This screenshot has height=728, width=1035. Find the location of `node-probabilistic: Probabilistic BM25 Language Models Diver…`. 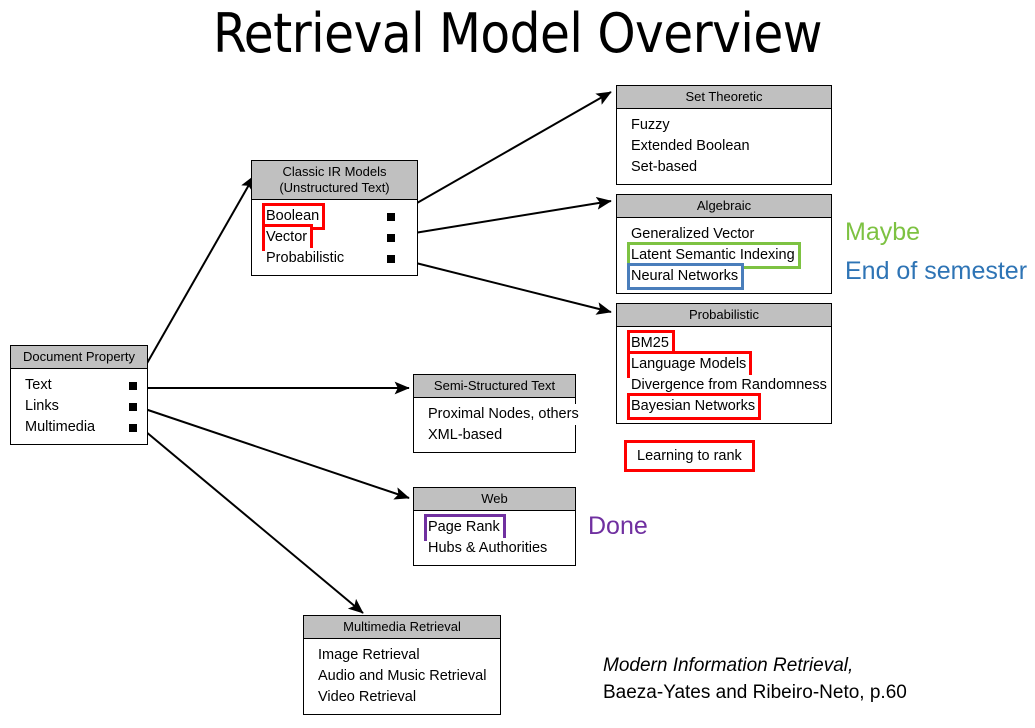

node-probabilistic: Probabilistic BM25 Language Models Diver… is located at coordinates (724, 363).